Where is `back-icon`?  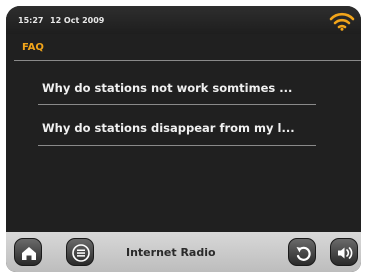 back-icon is located at coordinates (303, 253).